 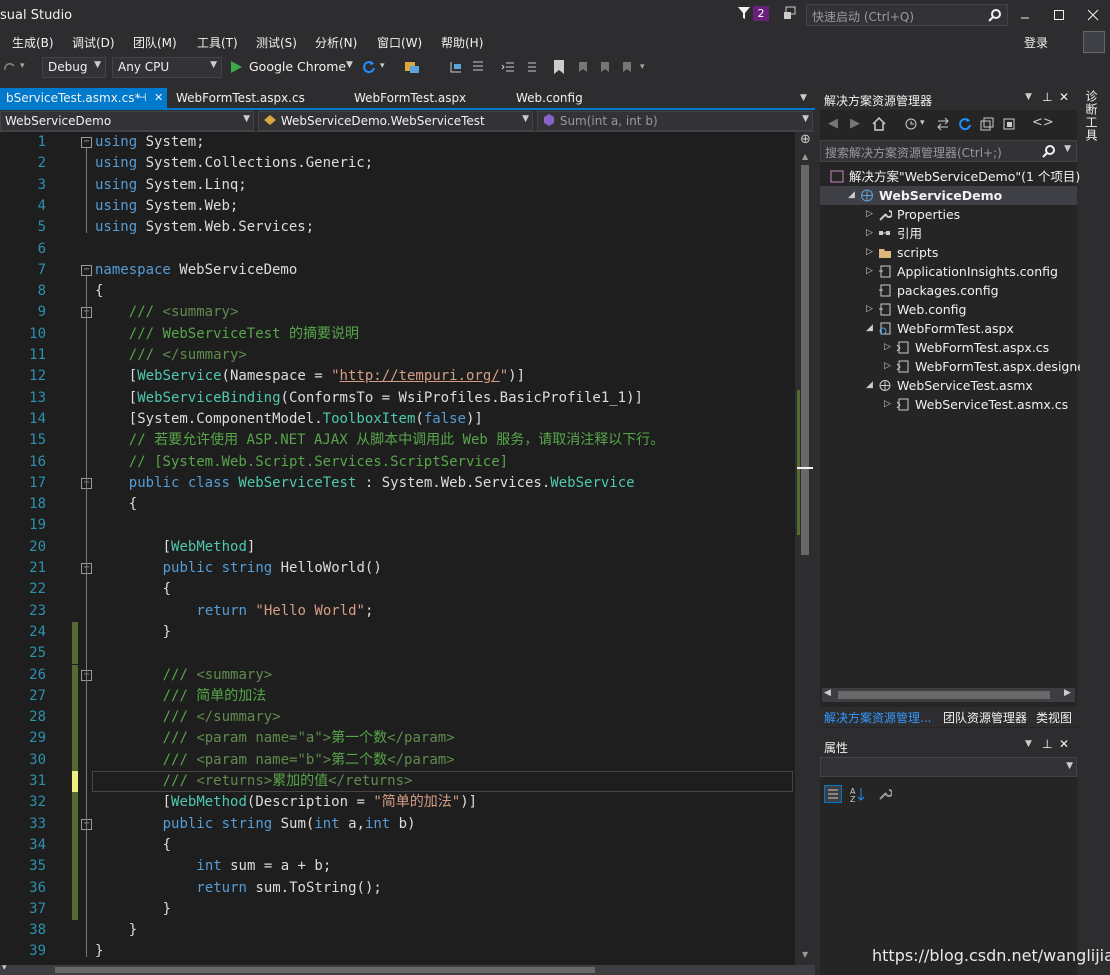 I want to click on menu-test: 测试(S), so click(x=276, y=42).